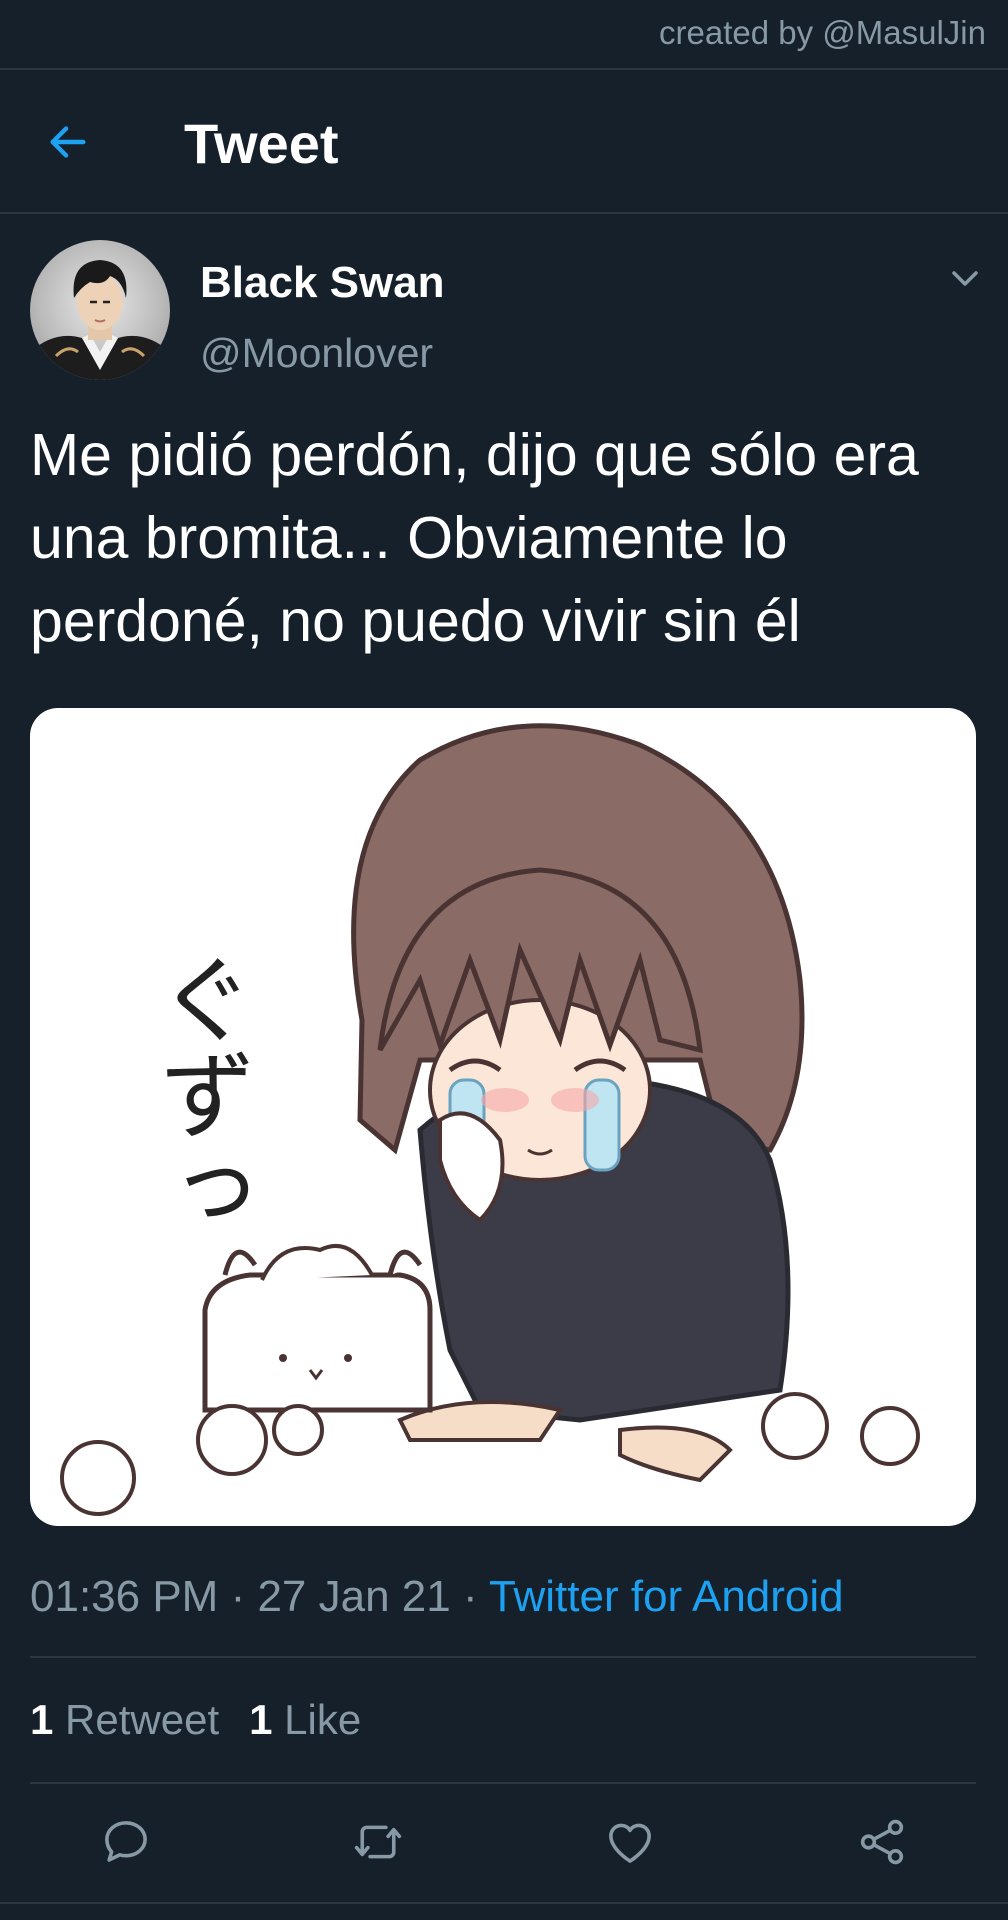 Image resolution: width=1008 pixels, height=1920 pixels. I want to click on share-button, so click(882, 1842).